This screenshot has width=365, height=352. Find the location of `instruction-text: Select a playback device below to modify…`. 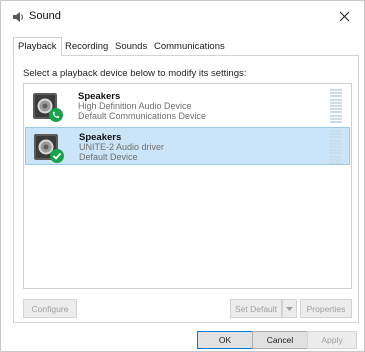

instruction-text: Select a playback device below to modify… is located at coordinates (135, 73).